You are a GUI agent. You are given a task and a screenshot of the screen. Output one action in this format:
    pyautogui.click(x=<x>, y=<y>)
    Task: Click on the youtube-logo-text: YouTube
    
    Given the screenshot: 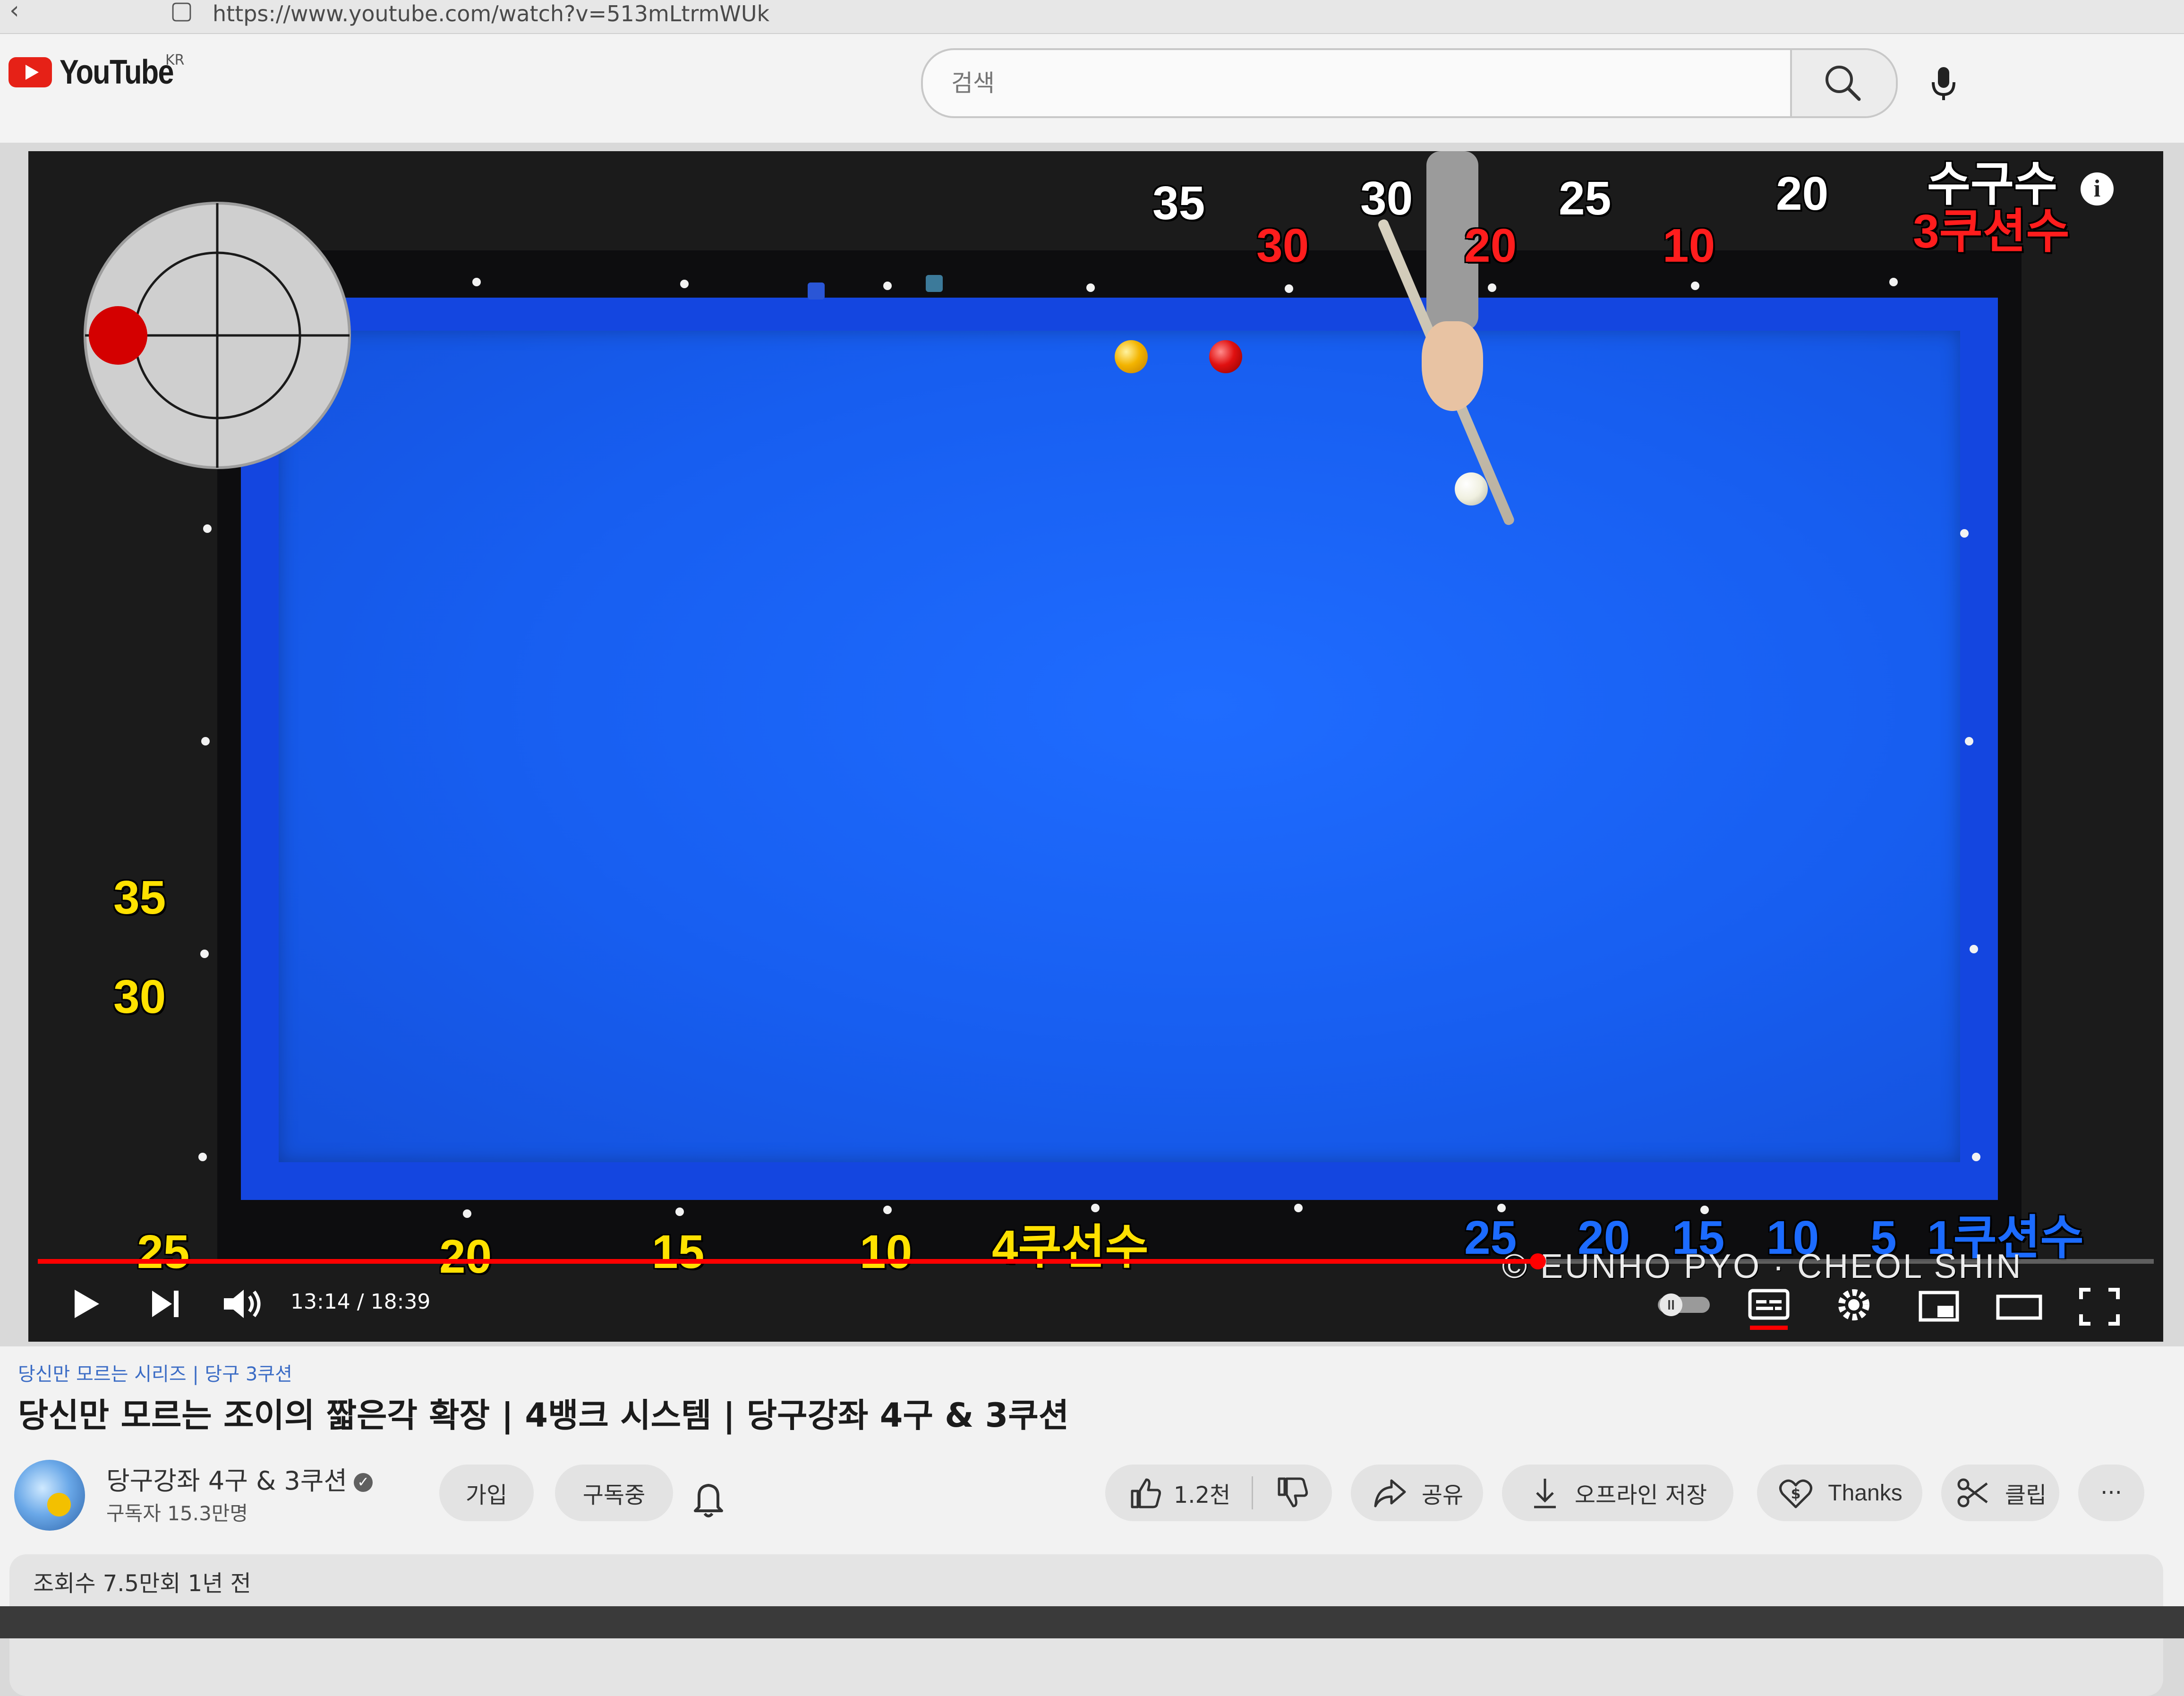 What is the action you would take?
    pyautogui.click(x=117, y=72)
    